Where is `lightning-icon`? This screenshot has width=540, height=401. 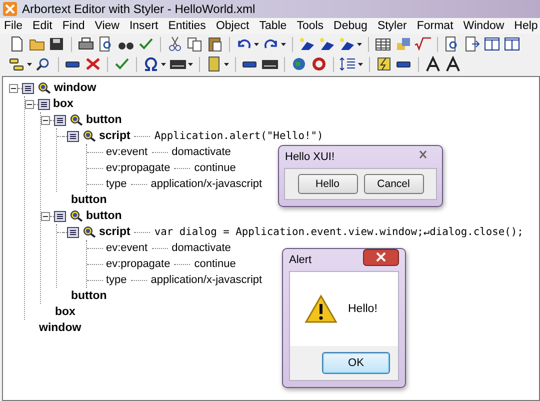
lightning-icon is located at coordinates (384, 64).